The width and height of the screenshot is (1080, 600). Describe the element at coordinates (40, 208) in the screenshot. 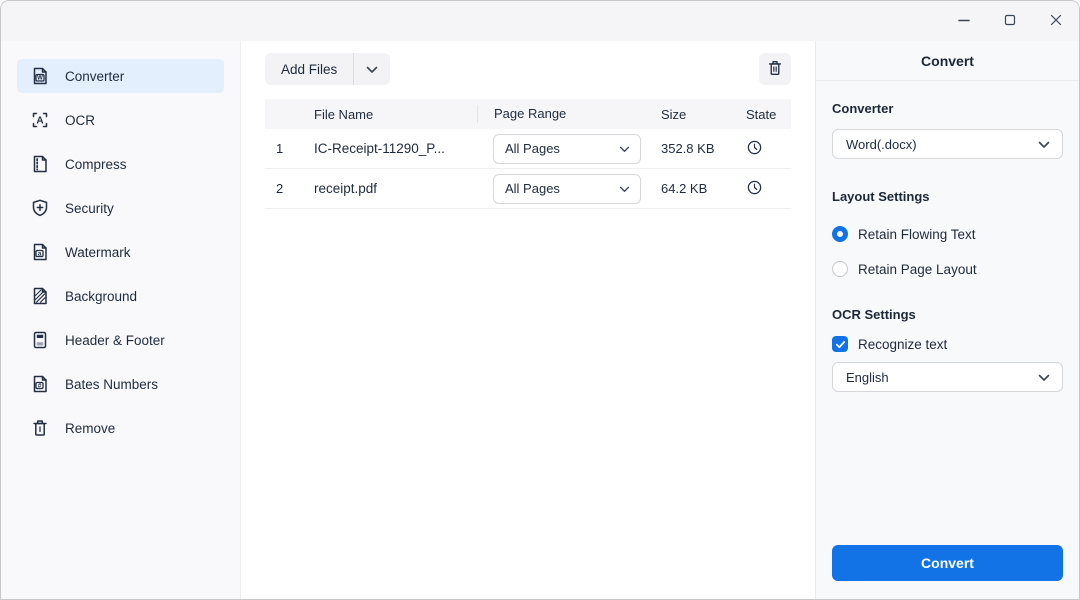

I see `shield-plus-icon` at that location.